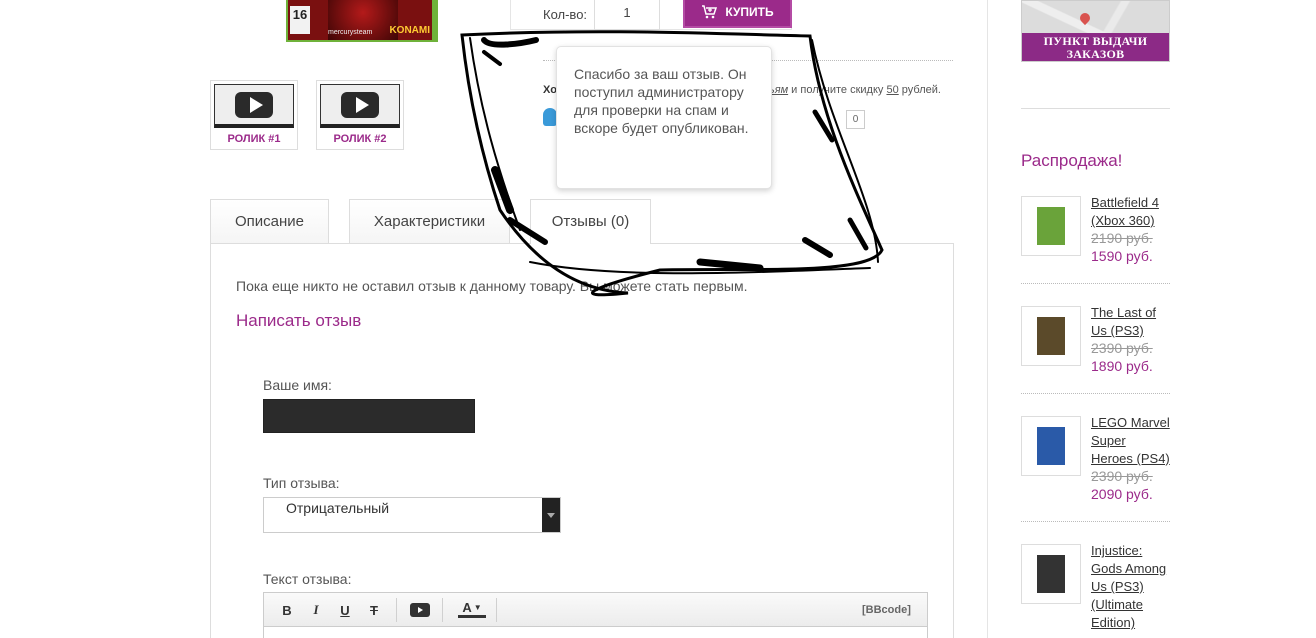  Describe the element at coordinates (345, 610) in the screenshot. I see `underline-button: U` at that location.